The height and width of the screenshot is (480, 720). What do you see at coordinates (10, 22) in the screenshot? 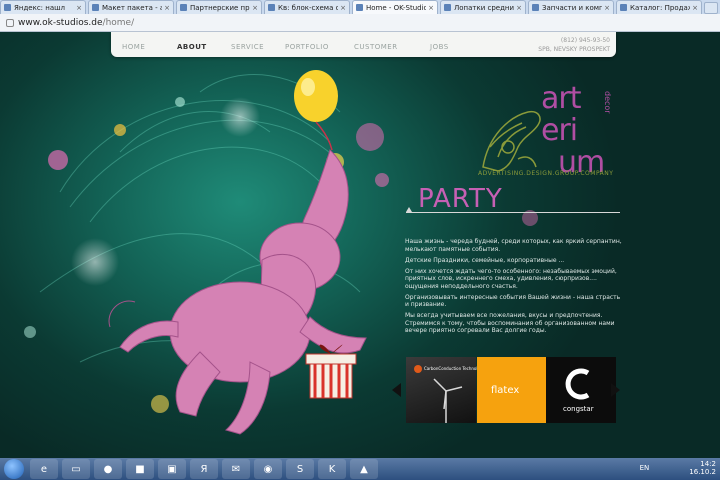
I see `page-icon` at bounding box center [10, 22].